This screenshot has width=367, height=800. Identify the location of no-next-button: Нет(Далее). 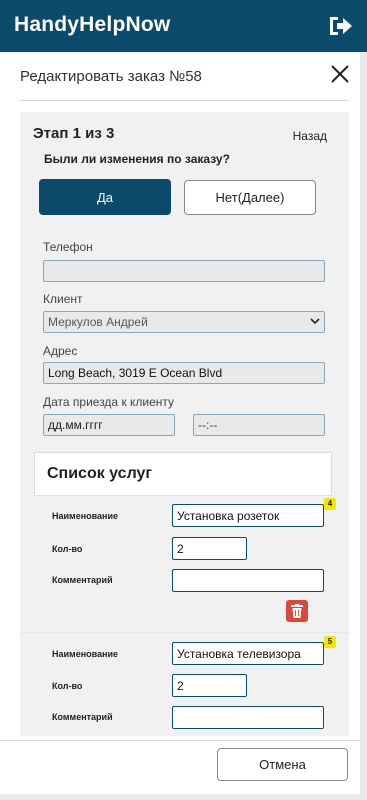
(250, 197).